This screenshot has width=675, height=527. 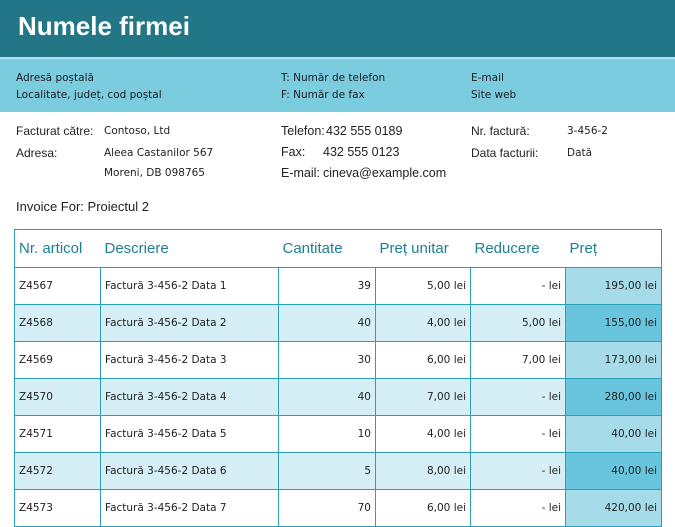 What do you see at coordinates (189, 286) in the screenshot?
I see `cell-description: Factură 3-456-2 Data 1` at bounding box center [189, 286].